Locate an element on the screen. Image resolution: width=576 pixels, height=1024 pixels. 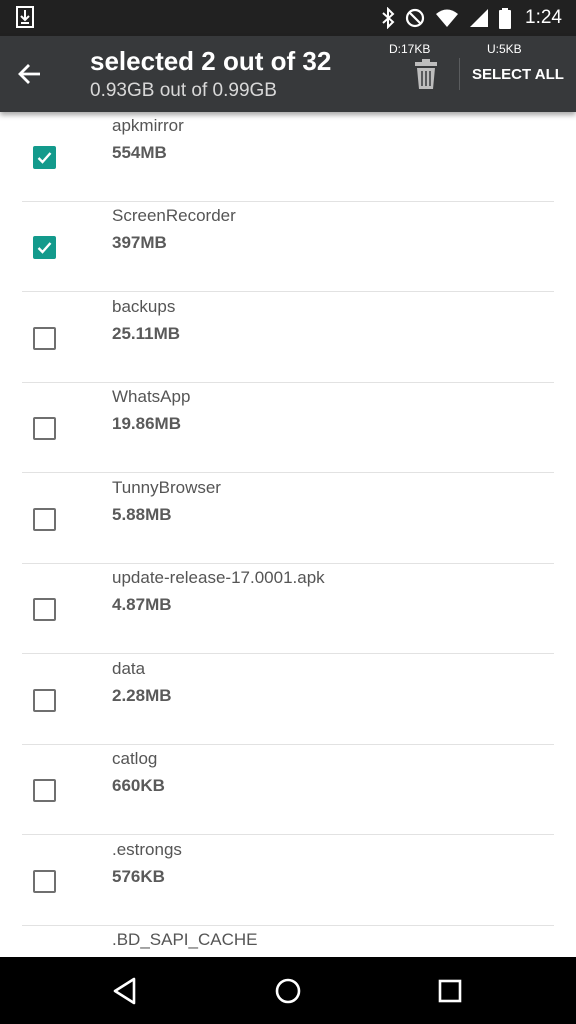
item-name: data is located at coordinates (129, 668).